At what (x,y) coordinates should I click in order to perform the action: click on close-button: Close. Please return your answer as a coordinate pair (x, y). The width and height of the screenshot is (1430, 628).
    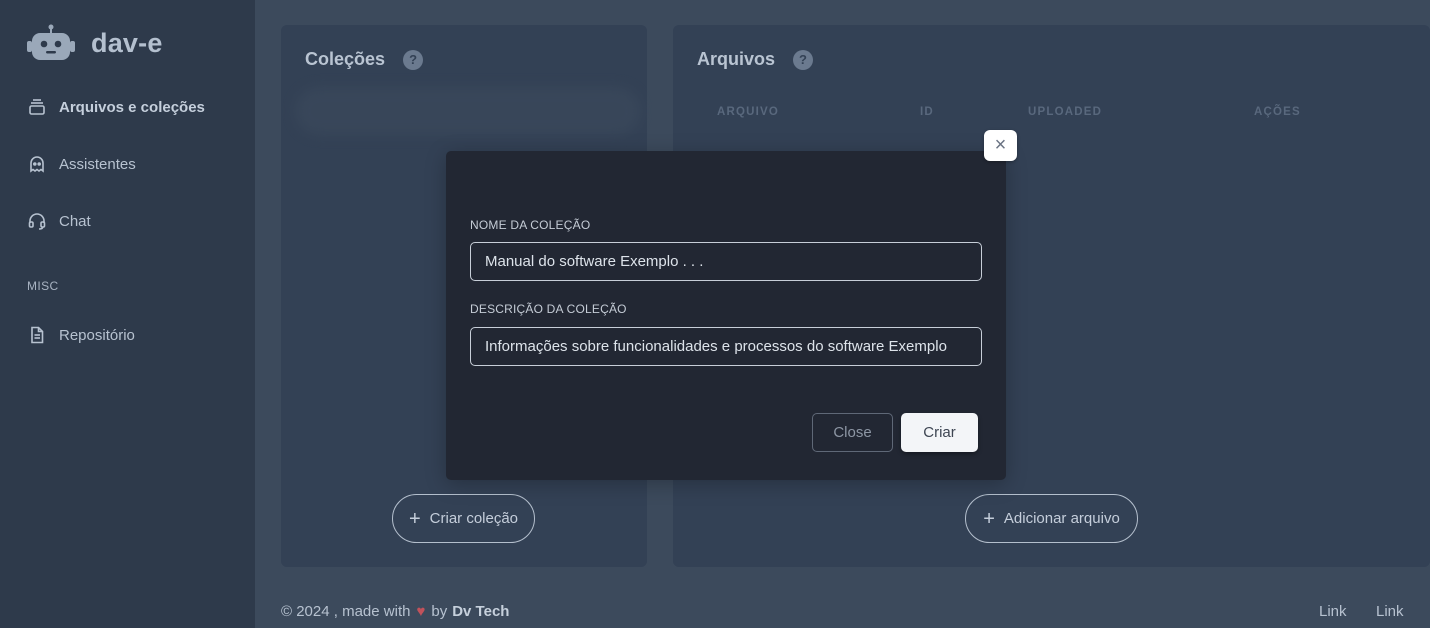
    Looking at the image, I should click on (852, 432).